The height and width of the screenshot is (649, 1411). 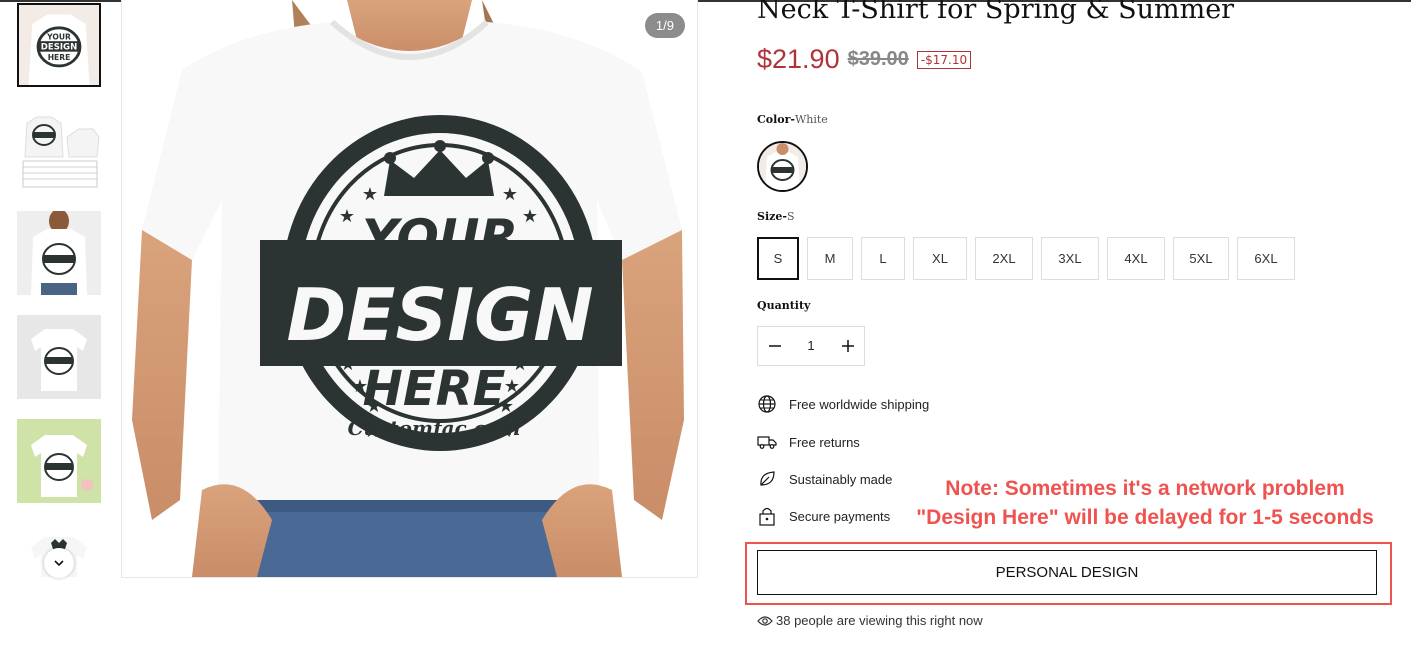 What do you see at coordinates (58, 36) in the screenshot?
I see `svg-text: YOUR` at bounding box center [58, 36].